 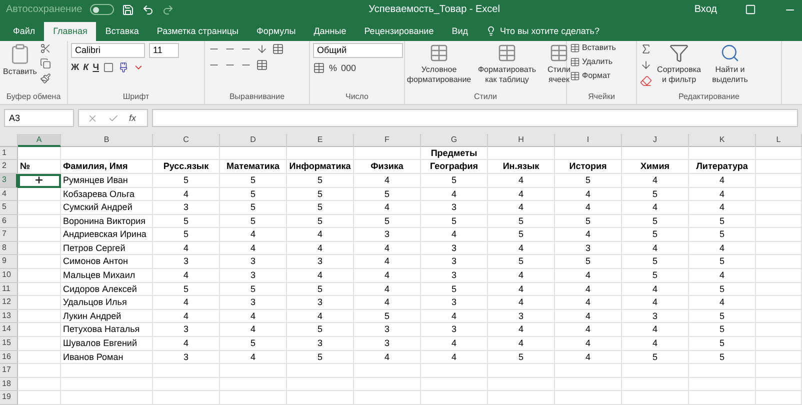 I want to click on table-cell: Петухова Наталья, so click(x=107, y=330).